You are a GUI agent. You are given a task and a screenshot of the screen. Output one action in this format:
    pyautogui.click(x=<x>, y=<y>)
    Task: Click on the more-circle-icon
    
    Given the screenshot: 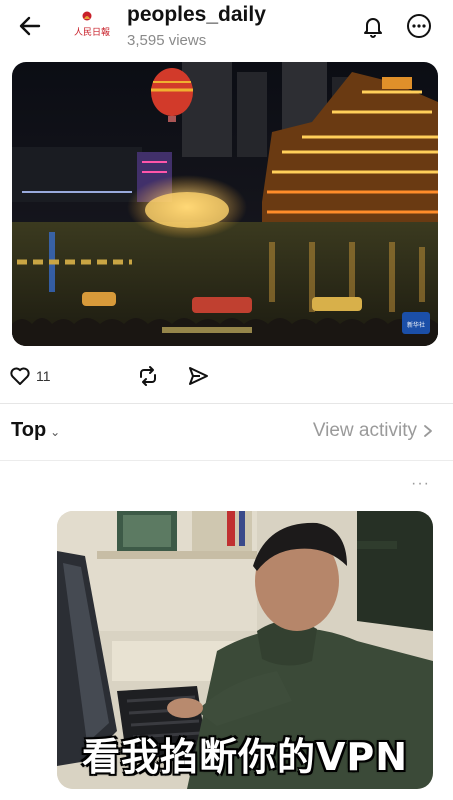 What is the action you would take?
    pyautogui.click(x=419, y=26)
    